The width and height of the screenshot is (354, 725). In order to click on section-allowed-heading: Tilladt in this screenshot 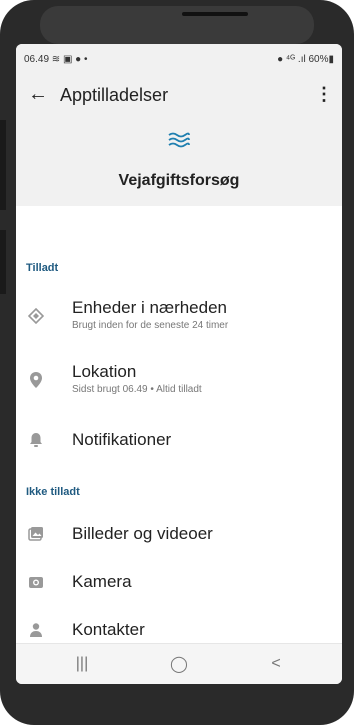, I will do `click(42, 268)`.